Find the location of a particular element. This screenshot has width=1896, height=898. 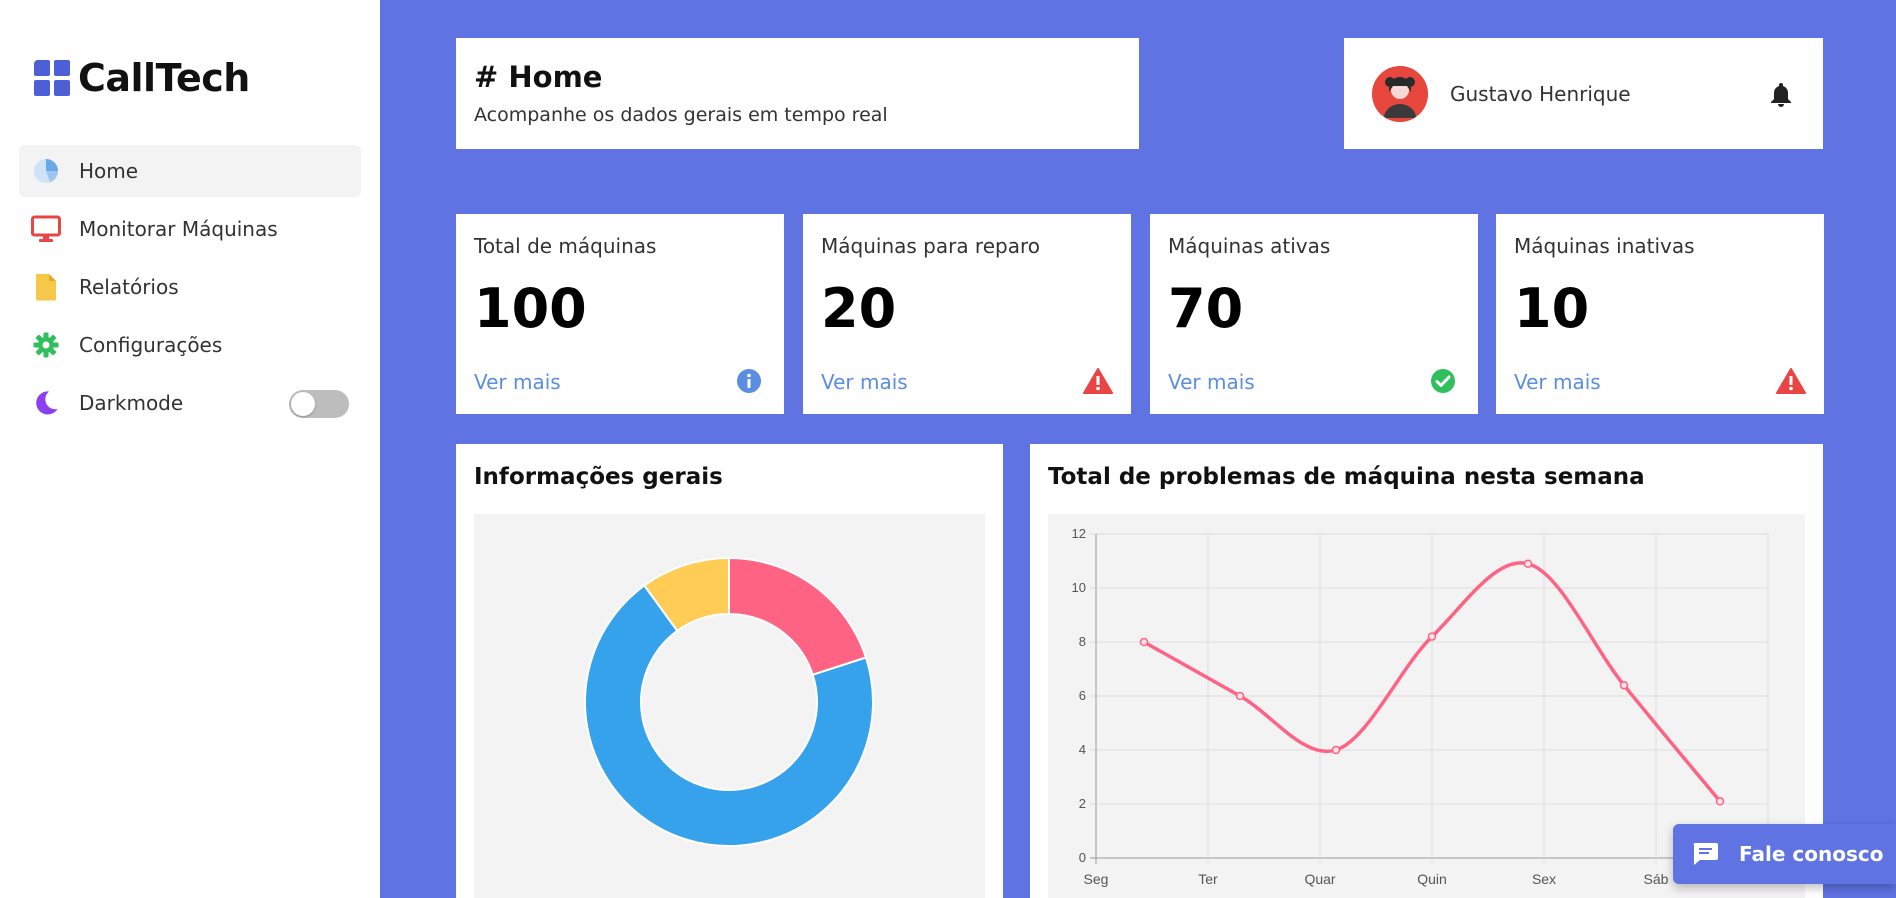

document-icon is located at coordinates (46, 287).